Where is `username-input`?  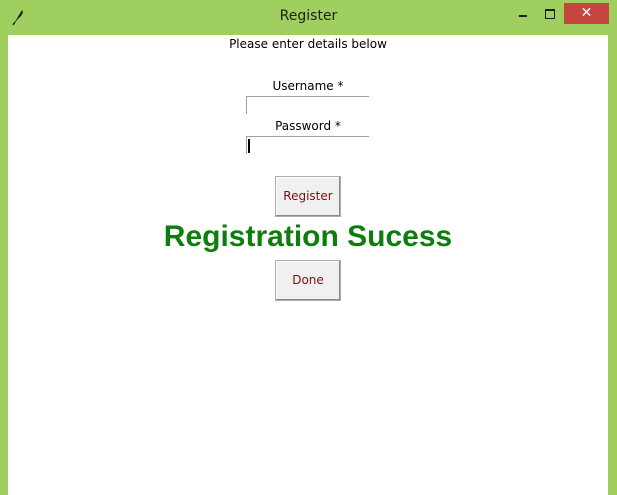 username-input is located at coordinates (307, 105).